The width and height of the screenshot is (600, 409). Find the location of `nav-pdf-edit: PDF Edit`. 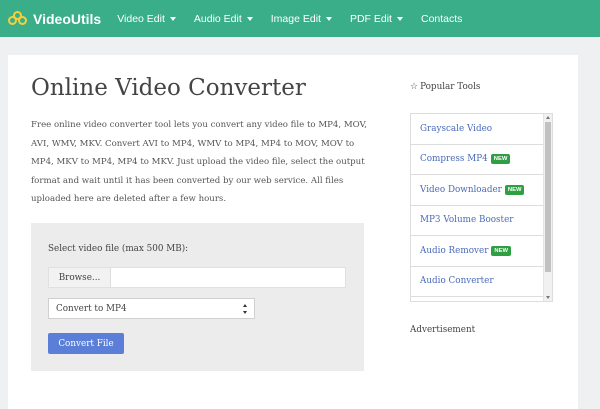

nav-pdf-edit: PDF Edit is located at coordinates (376, 19).